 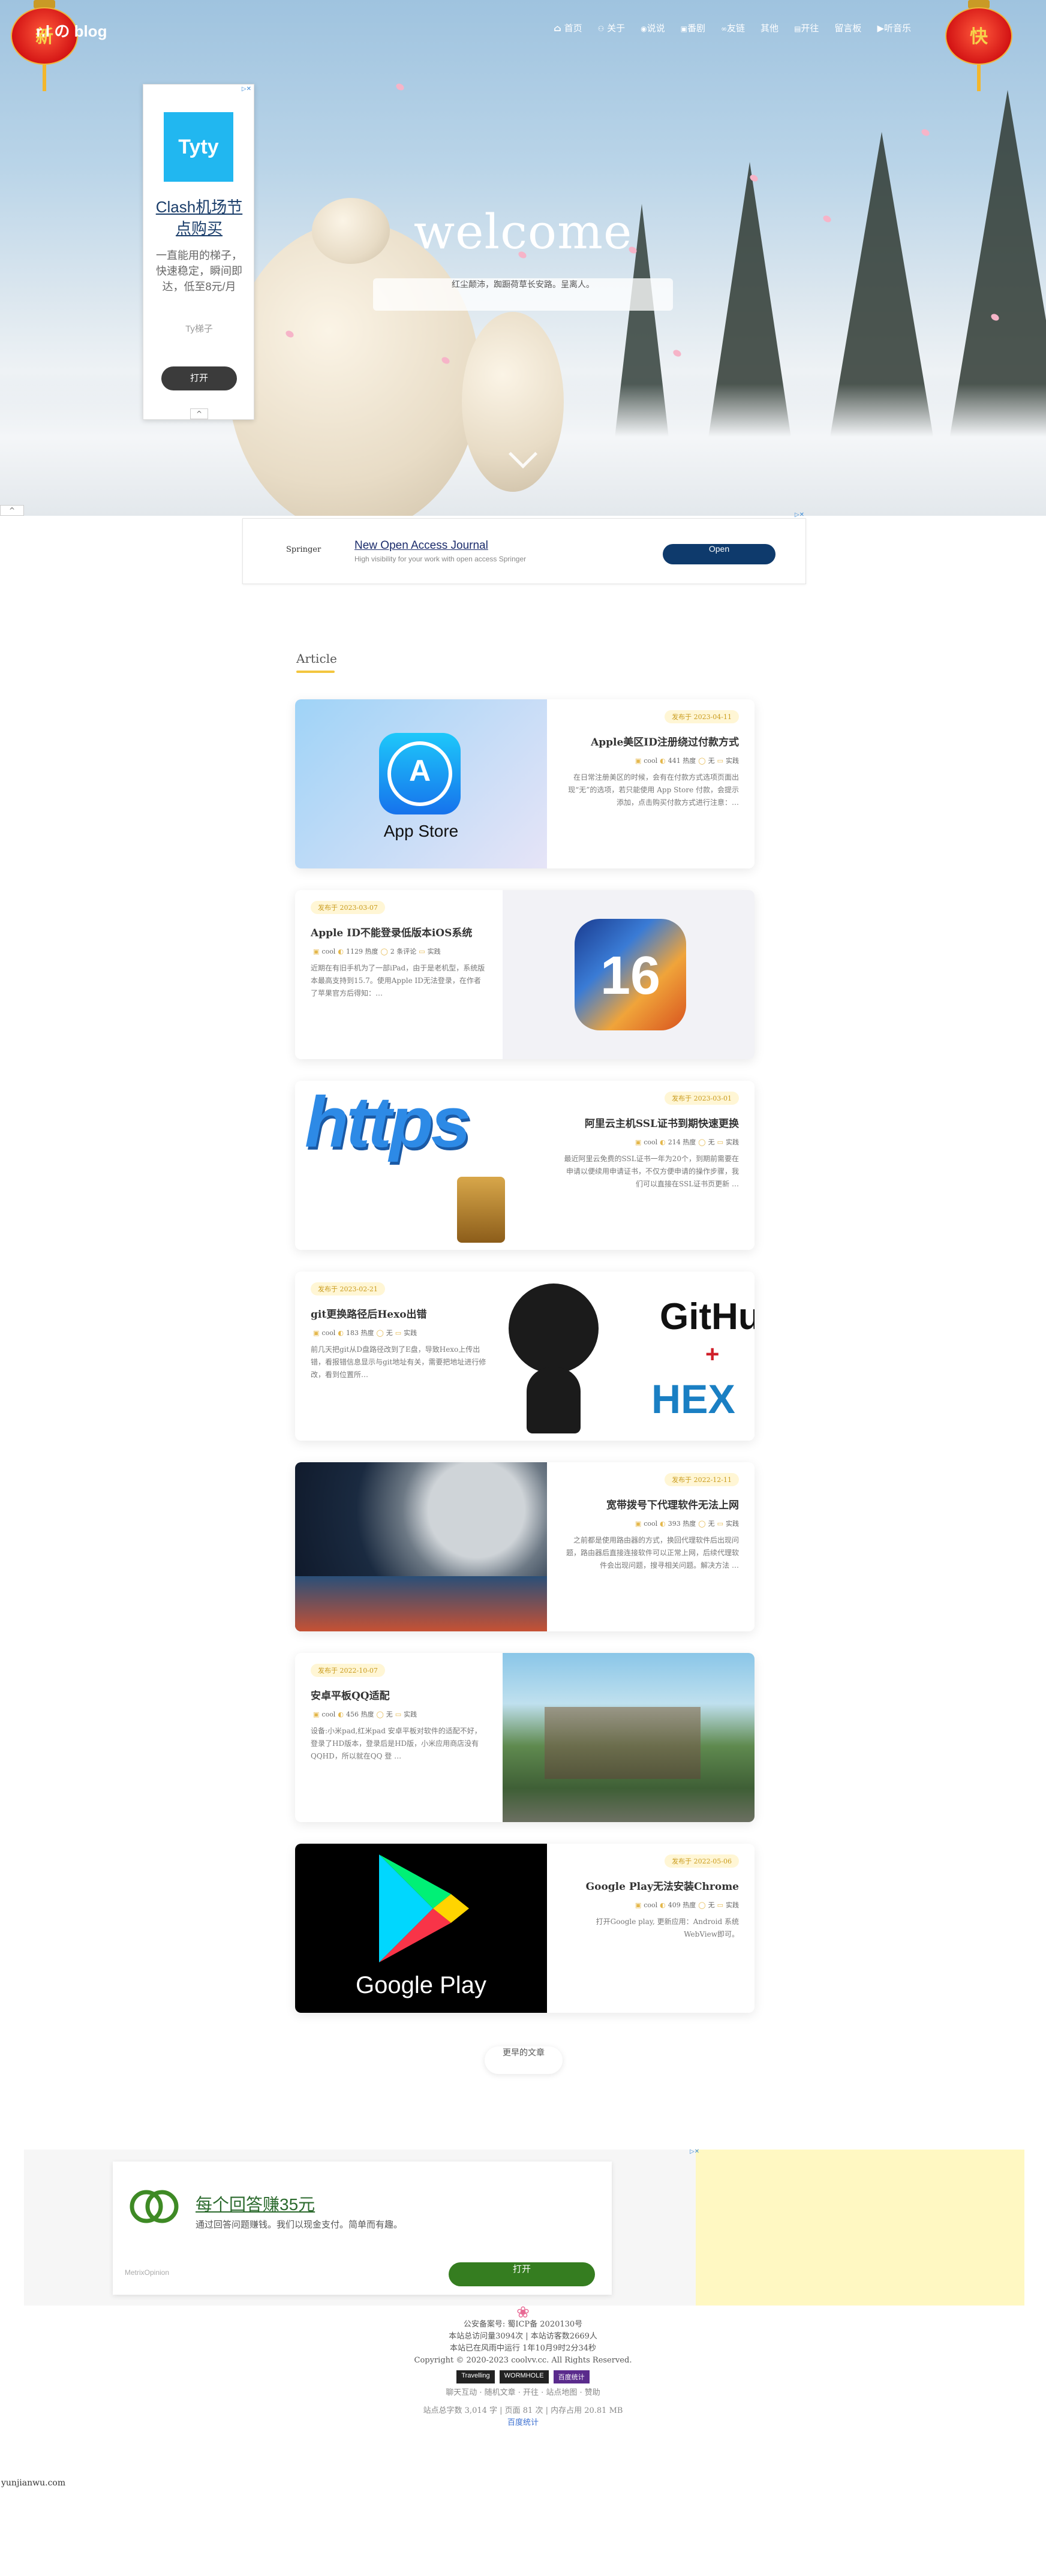 I want to click on lantern-left: 新, so click(x=44, y=48).